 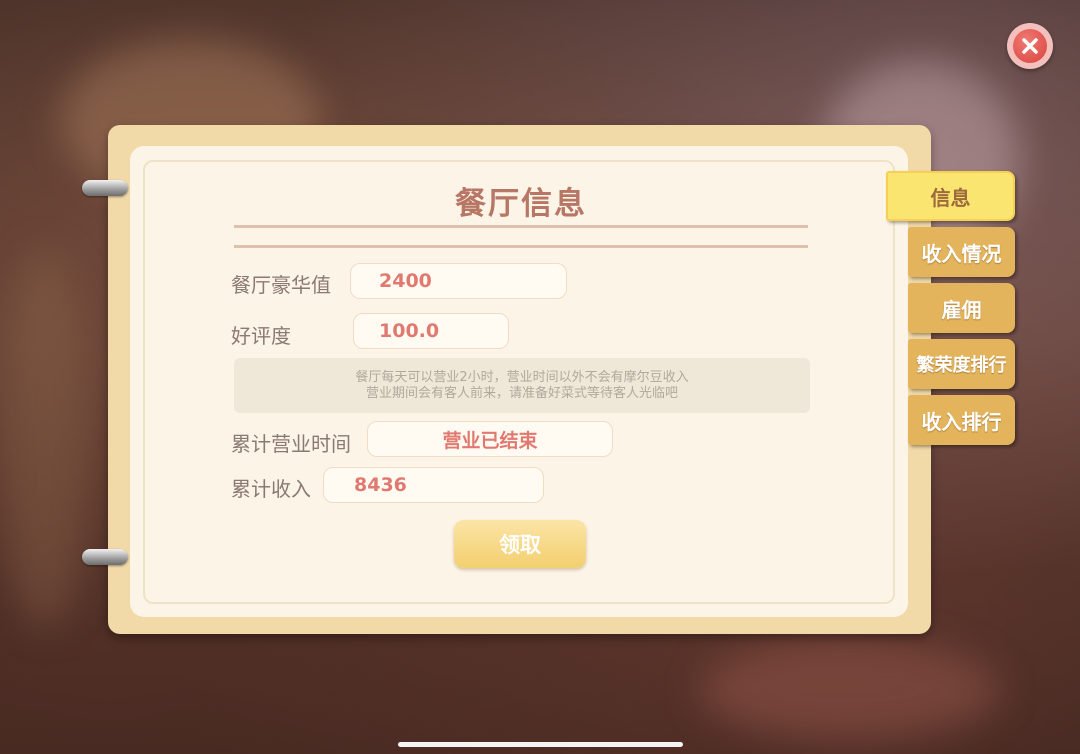 I want to click on tab-hire: 雇佣, so click(x=961, y=308).